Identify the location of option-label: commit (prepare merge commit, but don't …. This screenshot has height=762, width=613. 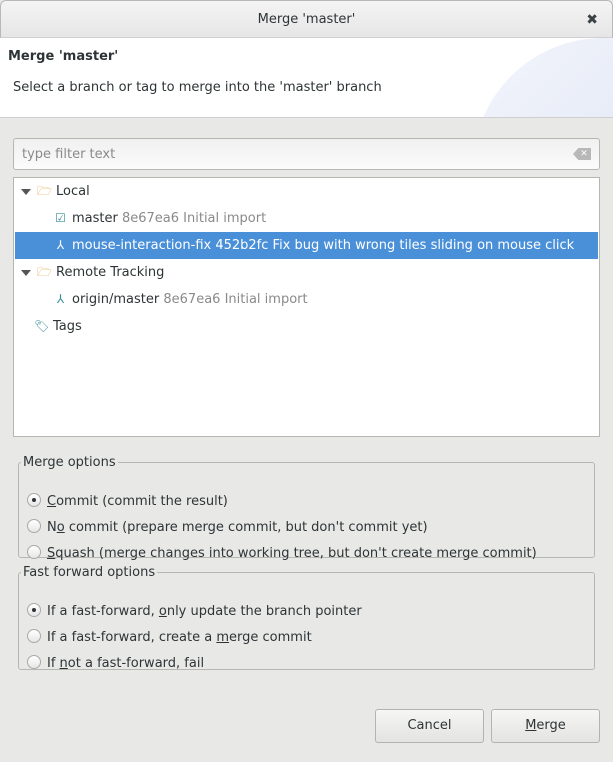
(246, 527).